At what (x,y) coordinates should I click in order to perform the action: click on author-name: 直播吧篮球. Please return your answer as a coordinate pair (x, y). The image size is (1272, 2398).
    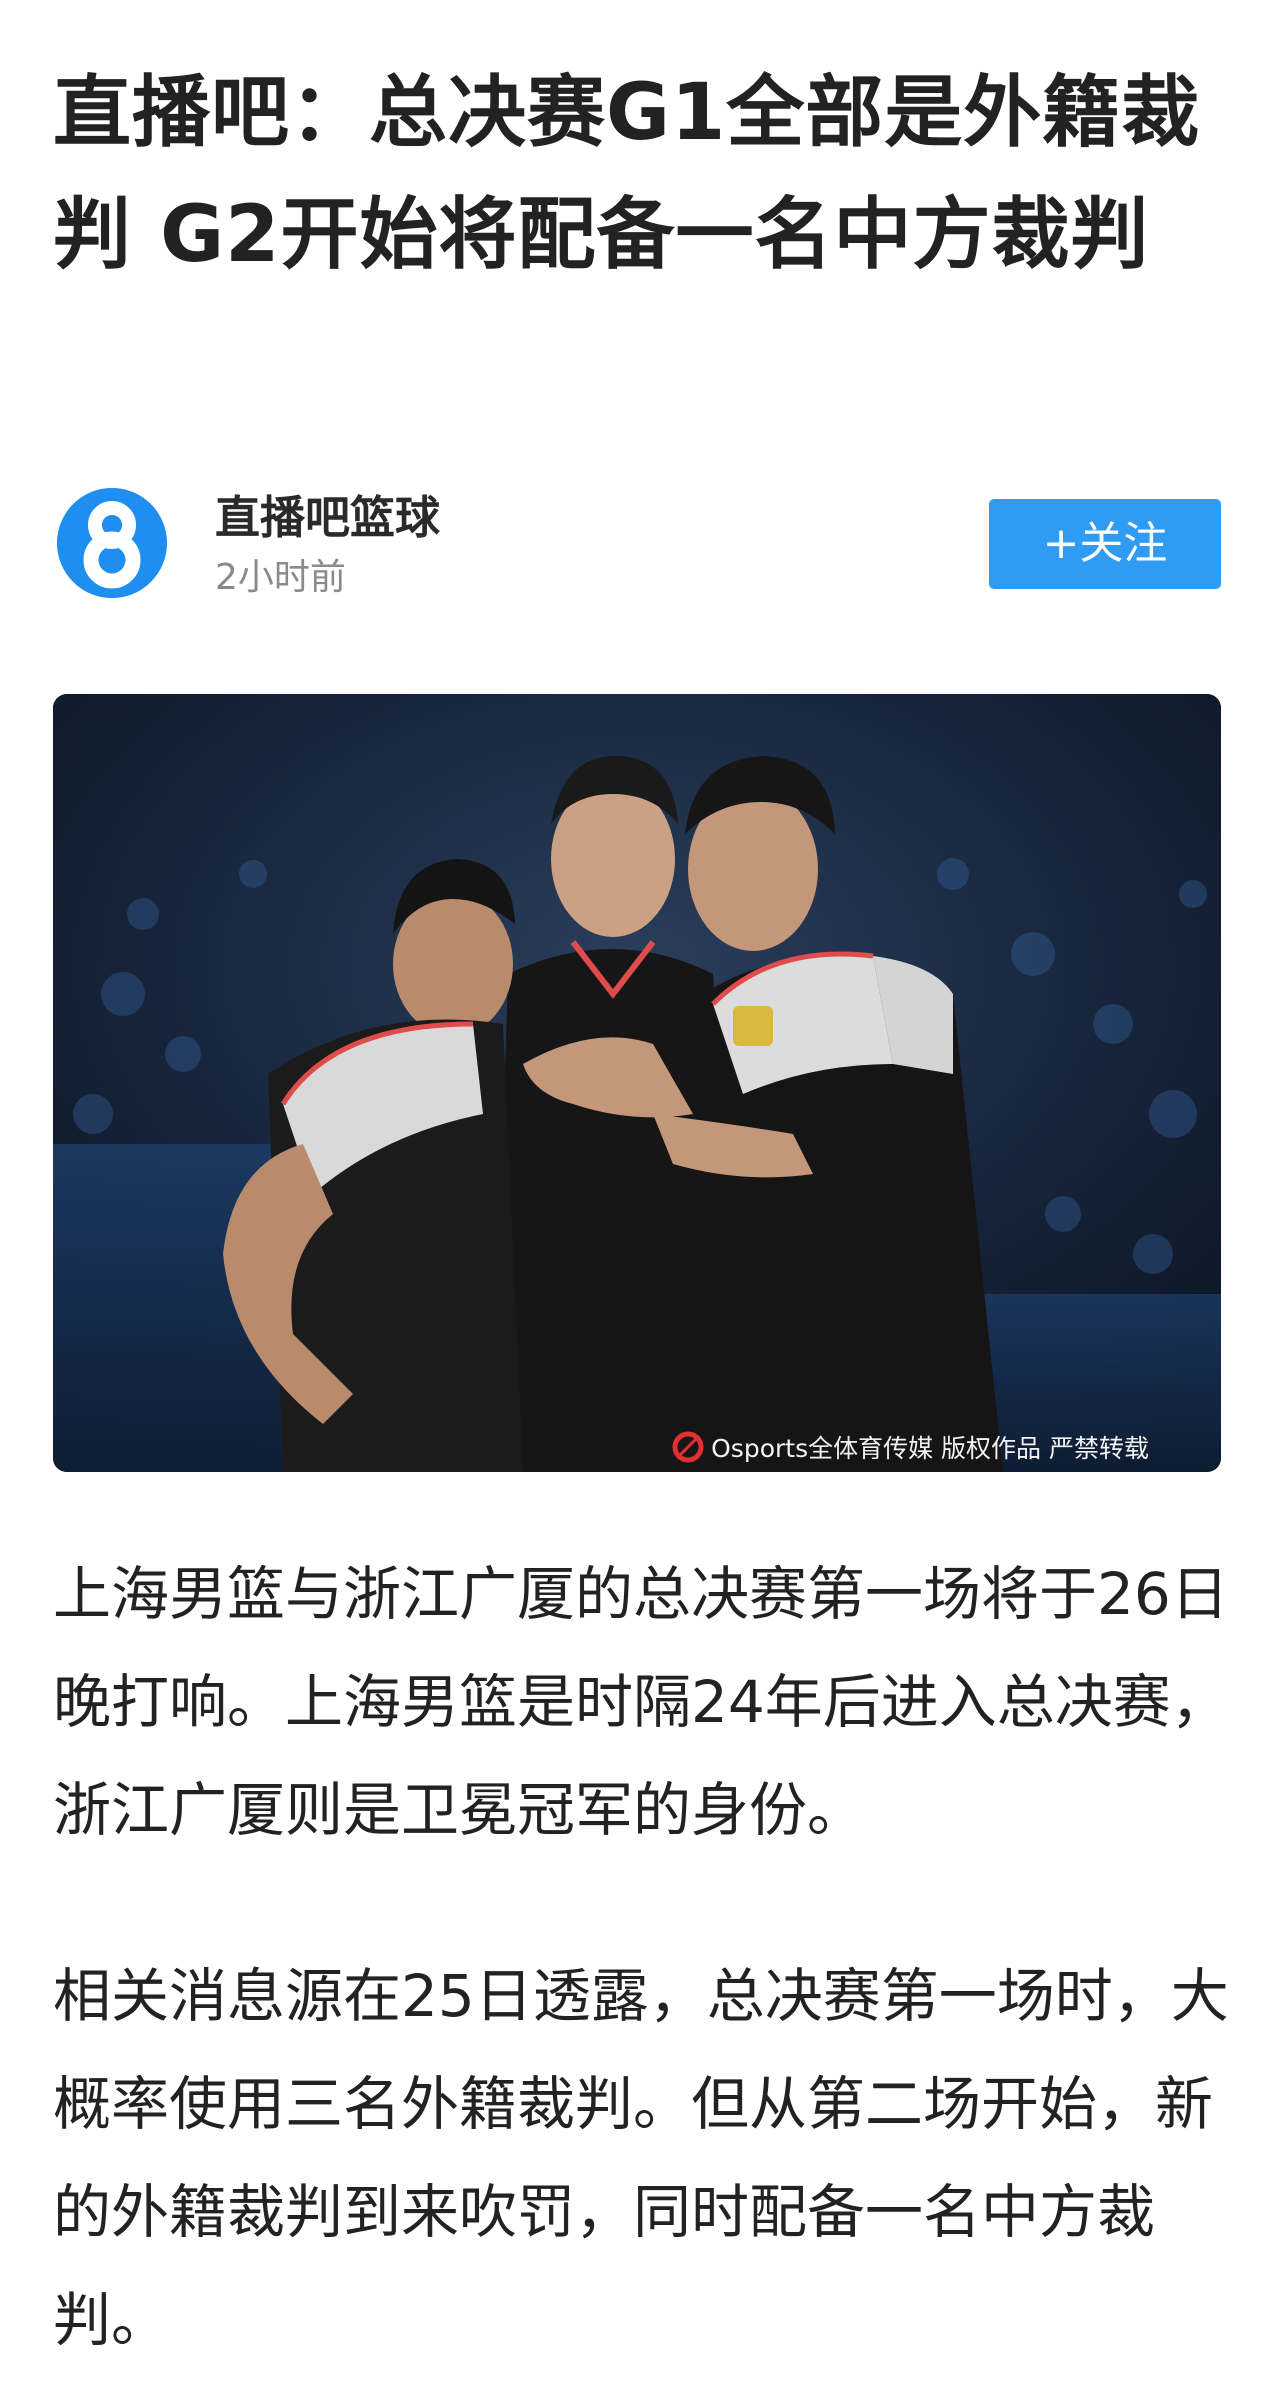
    Looking at the image, I should click on (327, 518).